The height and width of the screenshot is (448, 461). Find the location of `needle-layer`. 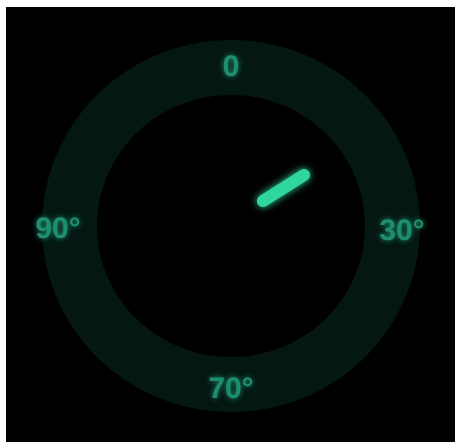

needle-layer is located at coordinates (283, 188).